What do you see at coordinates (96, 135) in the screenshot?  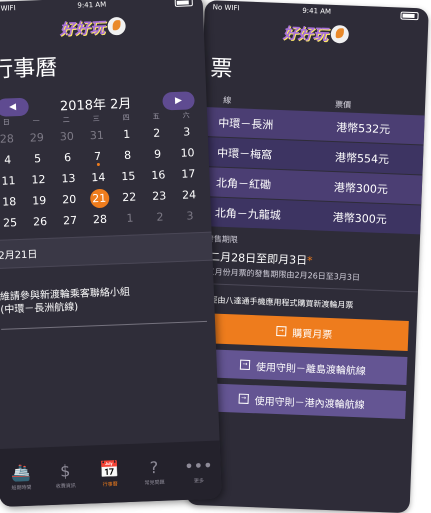 I see `calendar-day: 31` at bounding box center [96, 135].